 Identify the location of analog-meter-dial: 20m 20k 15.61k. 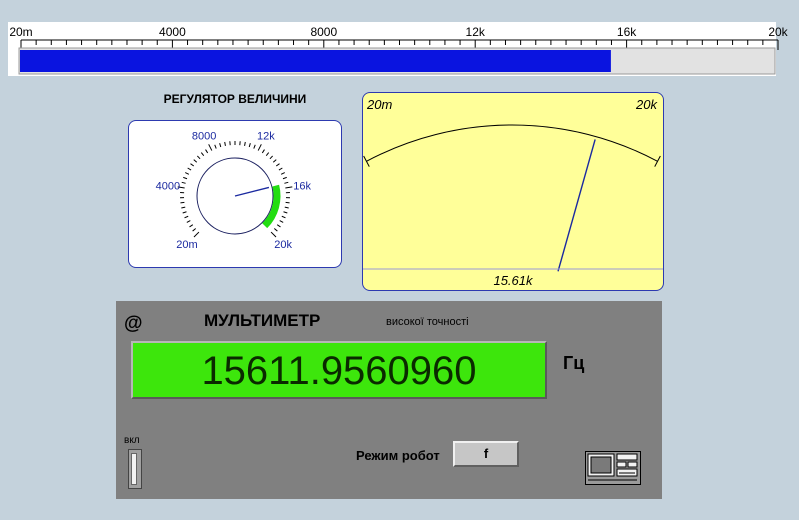
(513, 192).